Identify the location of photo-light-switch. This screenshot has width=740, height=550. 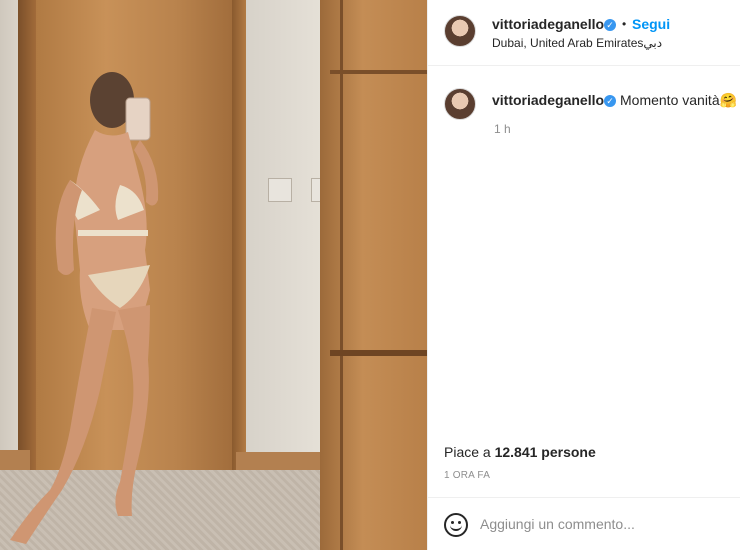
(280, 190).